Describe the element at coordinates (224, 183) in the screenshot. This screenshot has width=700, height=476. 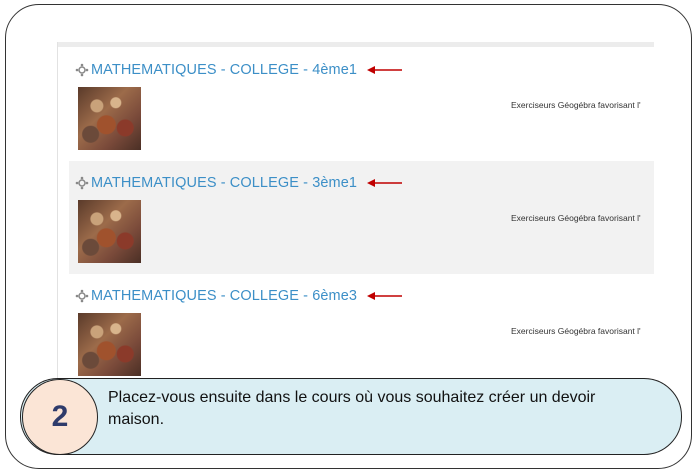
I see `course-link: MATHEMATIQUES - COLLEGE - 3ème1` at that location.